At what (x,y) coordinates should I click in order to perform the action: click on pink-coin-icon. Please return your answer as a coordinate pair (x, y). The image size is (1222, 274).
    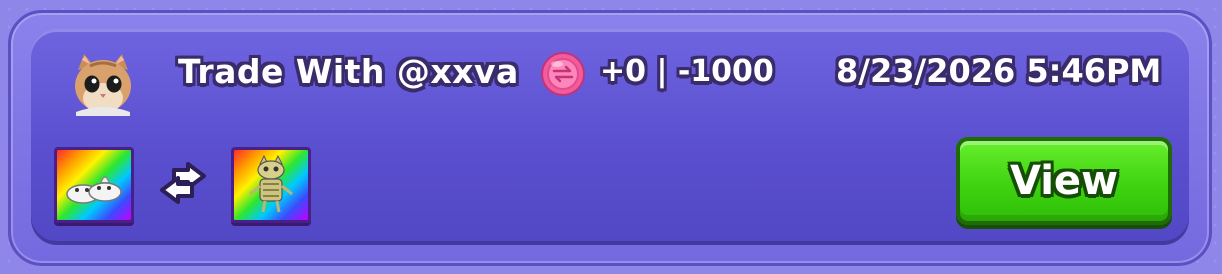
    Looking at the image, I should click on (563, 74).